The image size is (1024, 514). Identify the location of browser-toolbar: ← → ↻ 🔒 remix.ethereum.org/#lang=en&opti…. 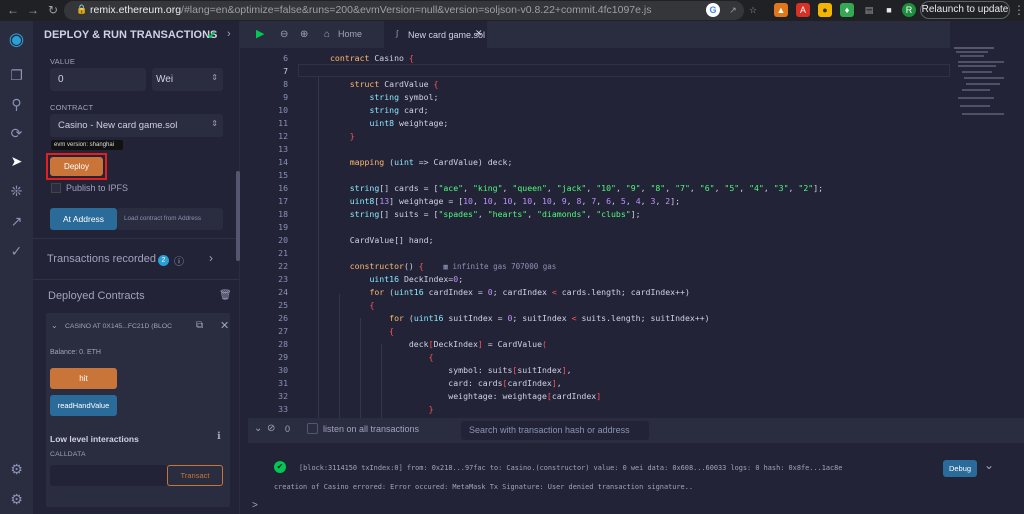
(512, 10).